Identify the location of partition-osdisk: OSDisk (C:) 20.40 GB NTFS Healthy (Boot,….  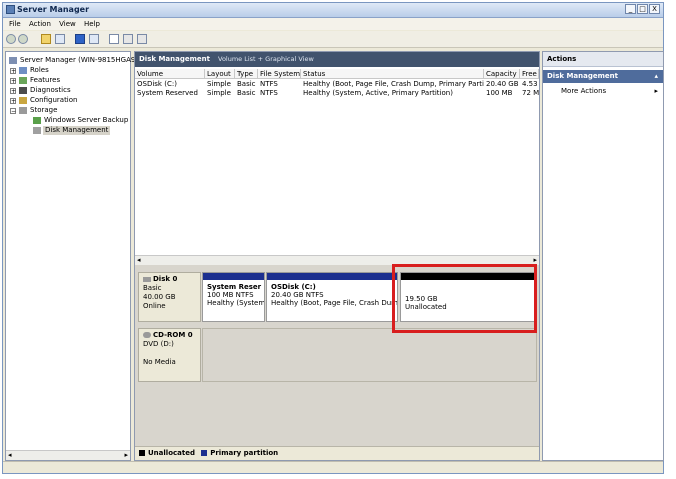
(332, 297).